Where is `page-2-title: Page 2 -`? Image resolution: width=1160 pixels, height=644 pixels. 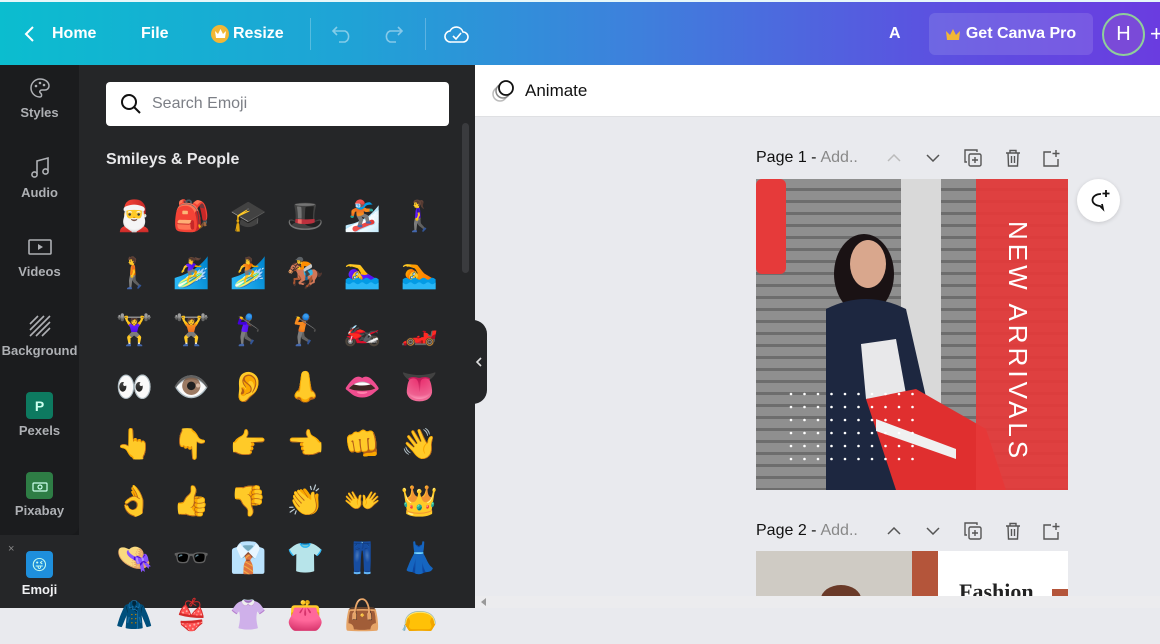
page-2-title: Page 2 - is located at coordinates (786, 530).